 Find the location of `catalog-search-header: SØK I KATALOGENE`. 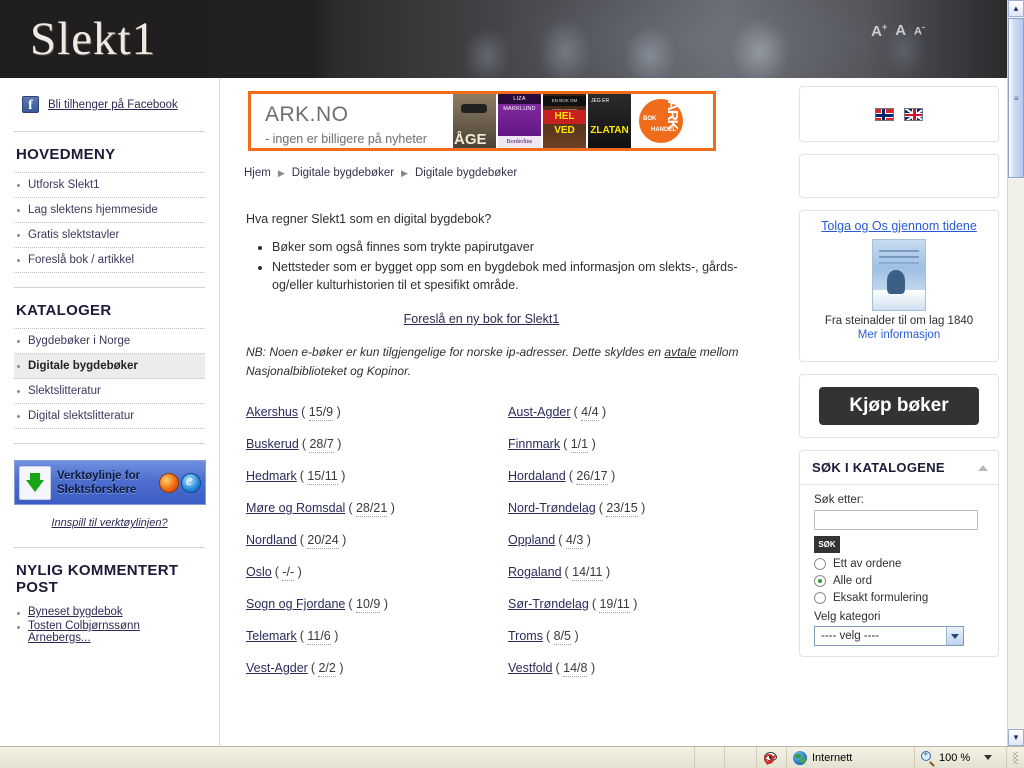

catalog-search-header: SØK I KATALOGENE is located at coordinates (899, 468).